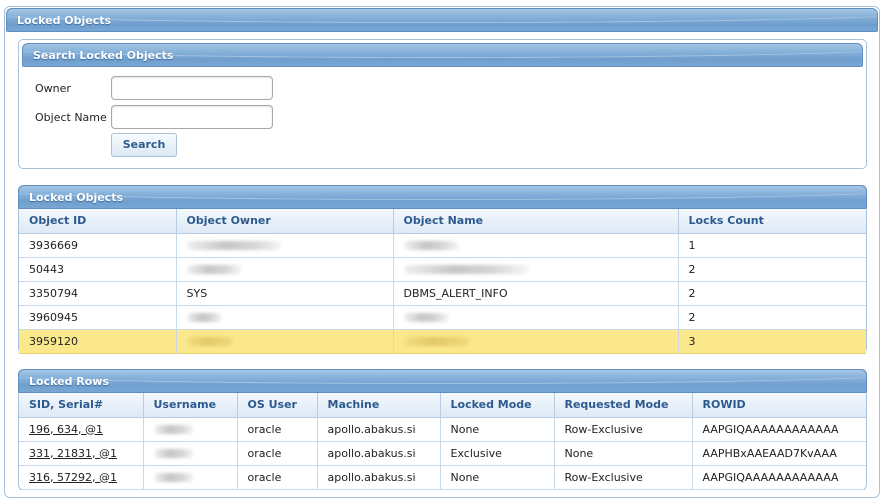  Describe the element at coordinates (772, 221) in the screenshot. I see `column-header-locks-count: Locks Count` at that location.